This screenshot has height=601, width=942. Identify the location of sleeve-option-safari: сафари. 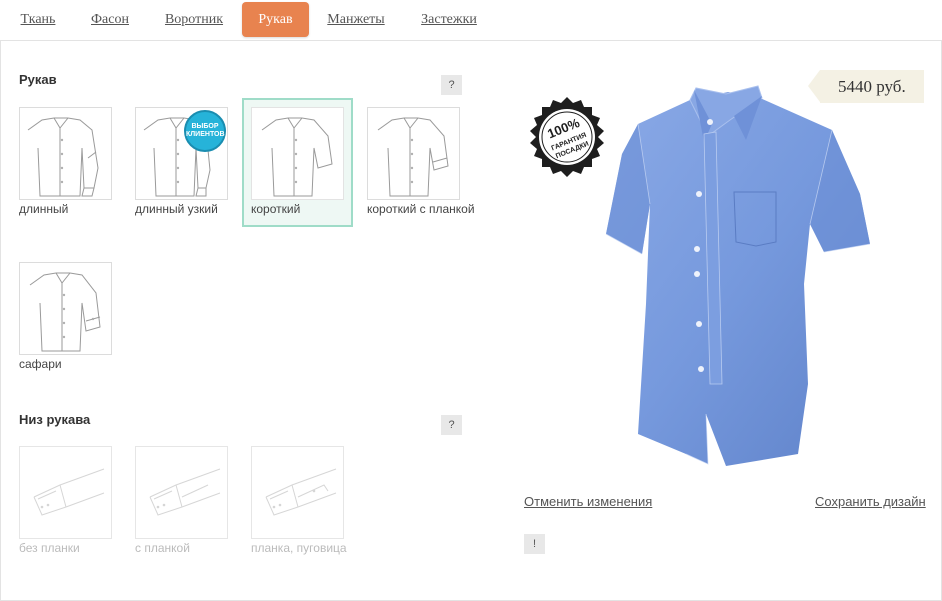
(75, 319).